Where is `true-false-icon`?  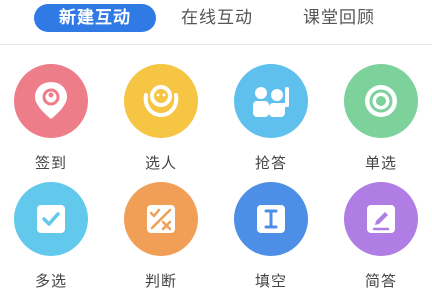 true-false-icon is located at coordinates (161, 219).